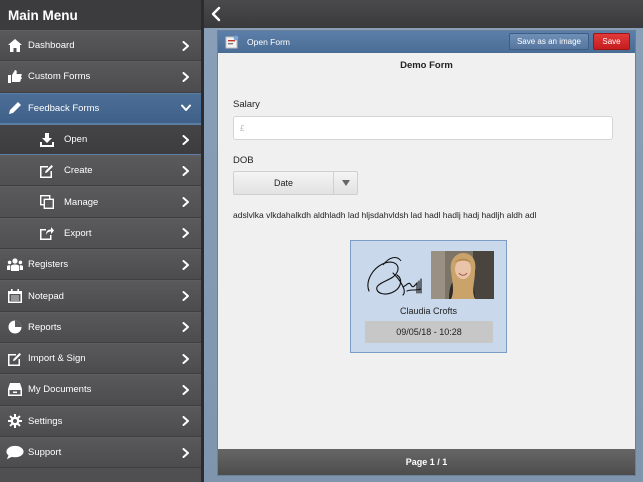 Image resolution: width=643 pixels, height=482 pixels. I want to click on signature-drawing, so click(394, 276).